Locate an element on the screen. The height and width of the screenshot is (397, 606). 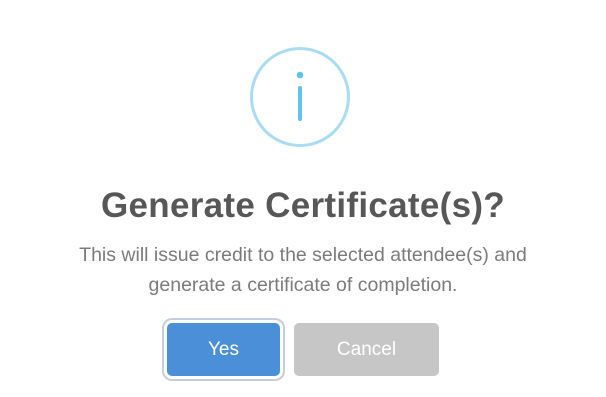
yes-button: Yes is located at coordinates (223, 349).